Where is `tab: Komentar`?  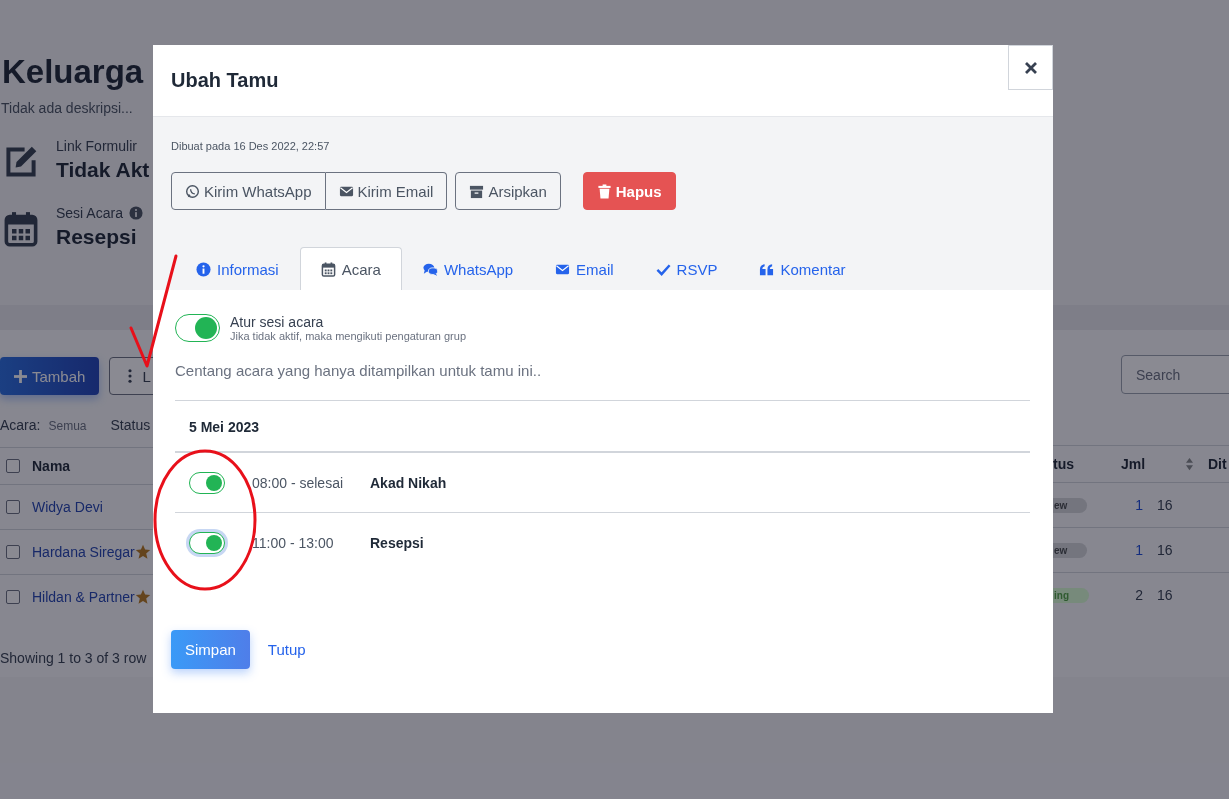 tab: Komentar is located at coordinates (802, 268).